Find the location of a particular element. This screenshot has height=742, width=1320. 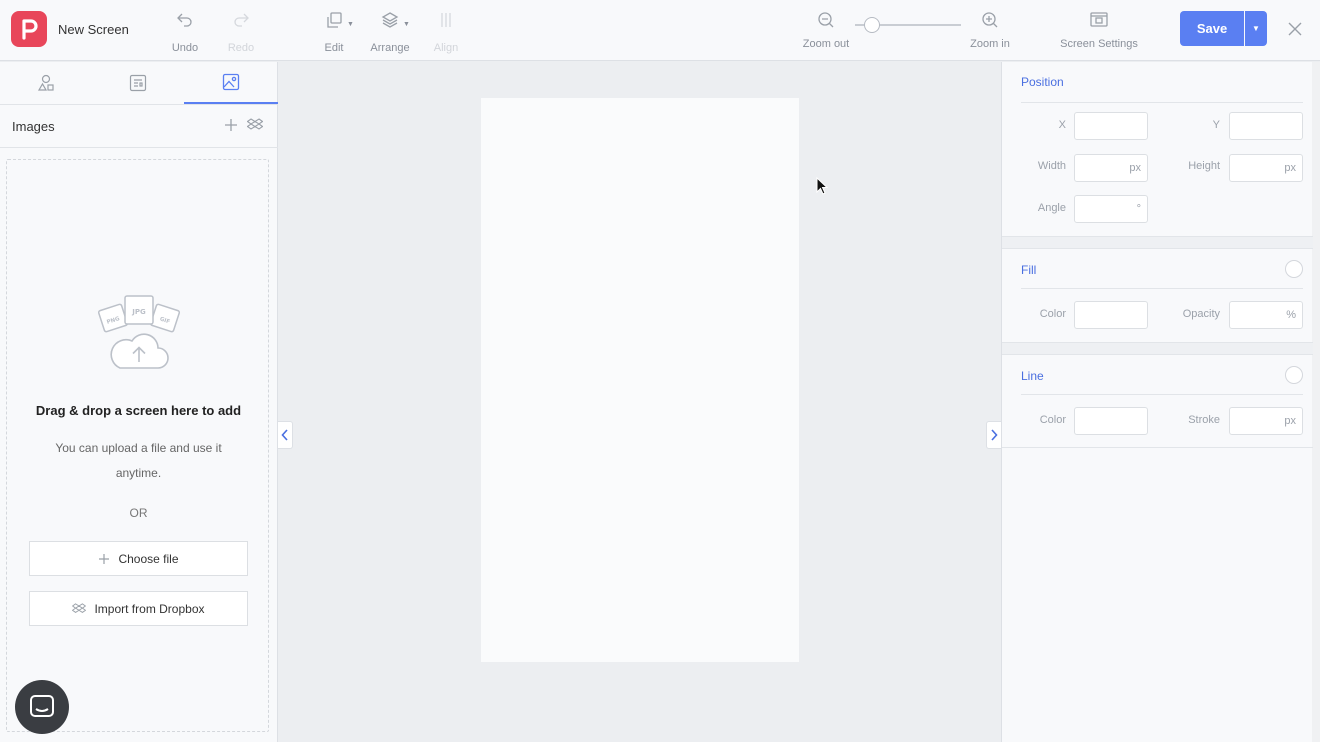

save-button: Save is located at coordinates (1212, 28).